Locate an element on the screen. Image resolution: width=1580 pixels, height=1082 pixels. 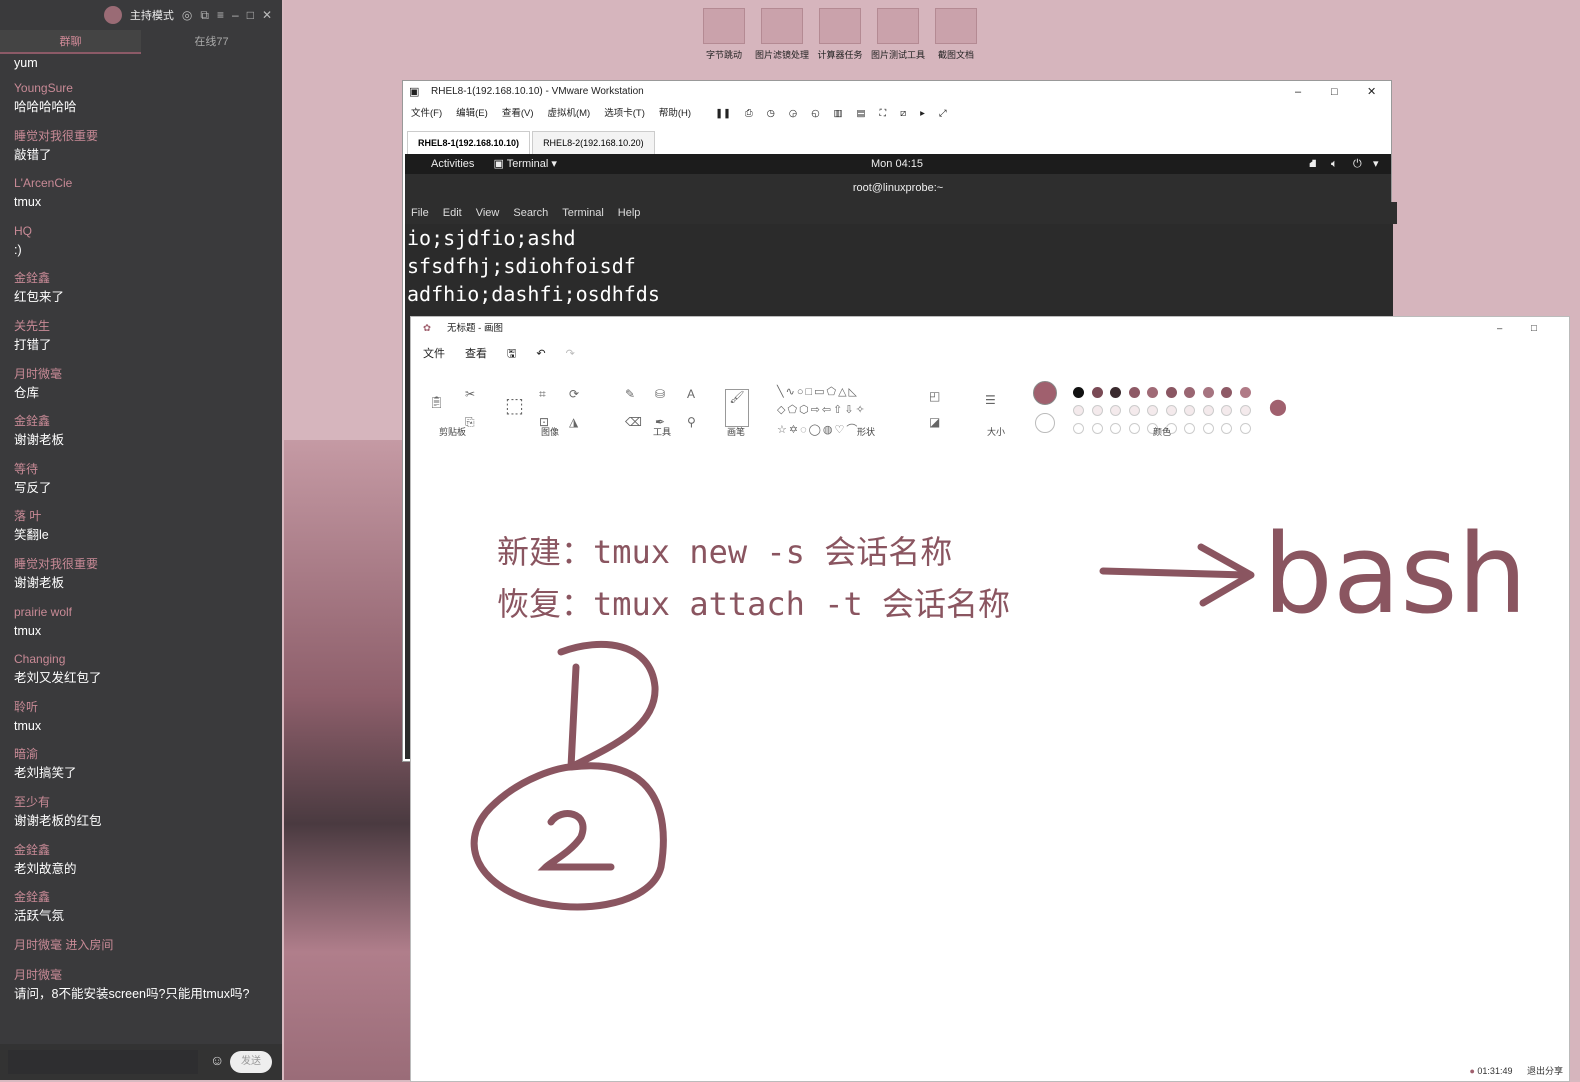
chevron-down-icon: ▾ is located at coordinates (1376, 164).